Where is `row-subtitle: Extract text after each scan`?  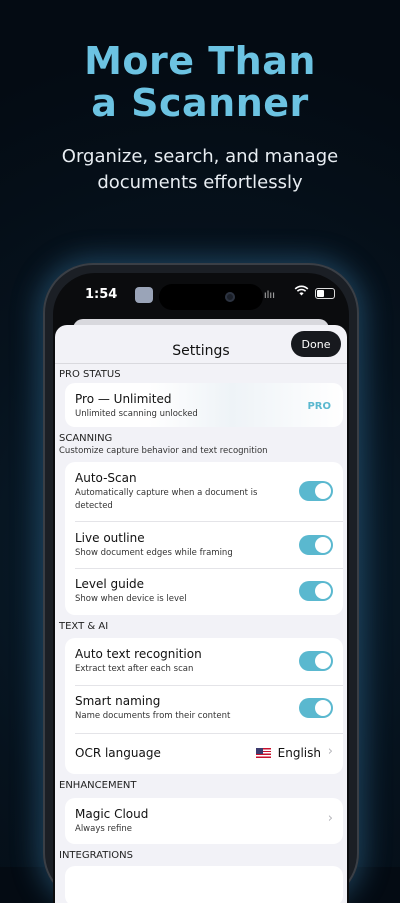
row-subtitle: Extract text after each scan is located at coordinates (134, 669).